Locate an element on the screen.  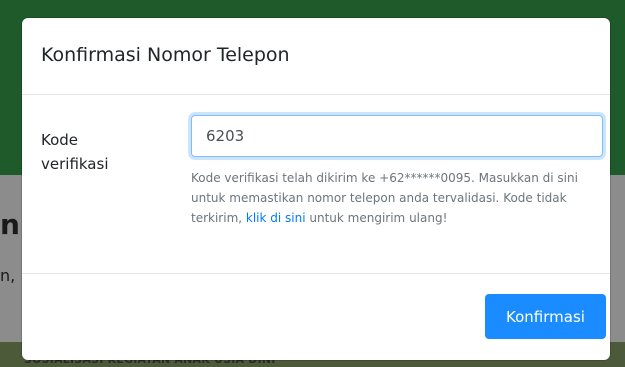
help-text-tail: untuk mengirim ulang! is located at coordinates (376, 218).